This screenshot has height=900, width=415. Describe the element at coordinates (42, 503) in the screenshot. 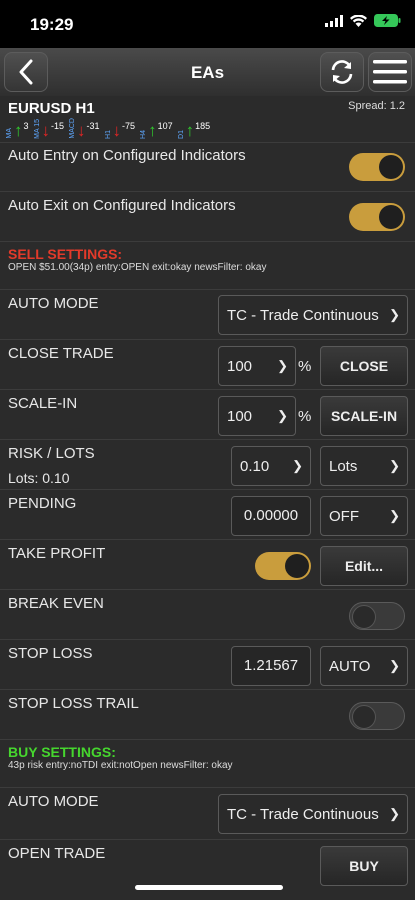

I see `pending-label: PENDING` at that location.